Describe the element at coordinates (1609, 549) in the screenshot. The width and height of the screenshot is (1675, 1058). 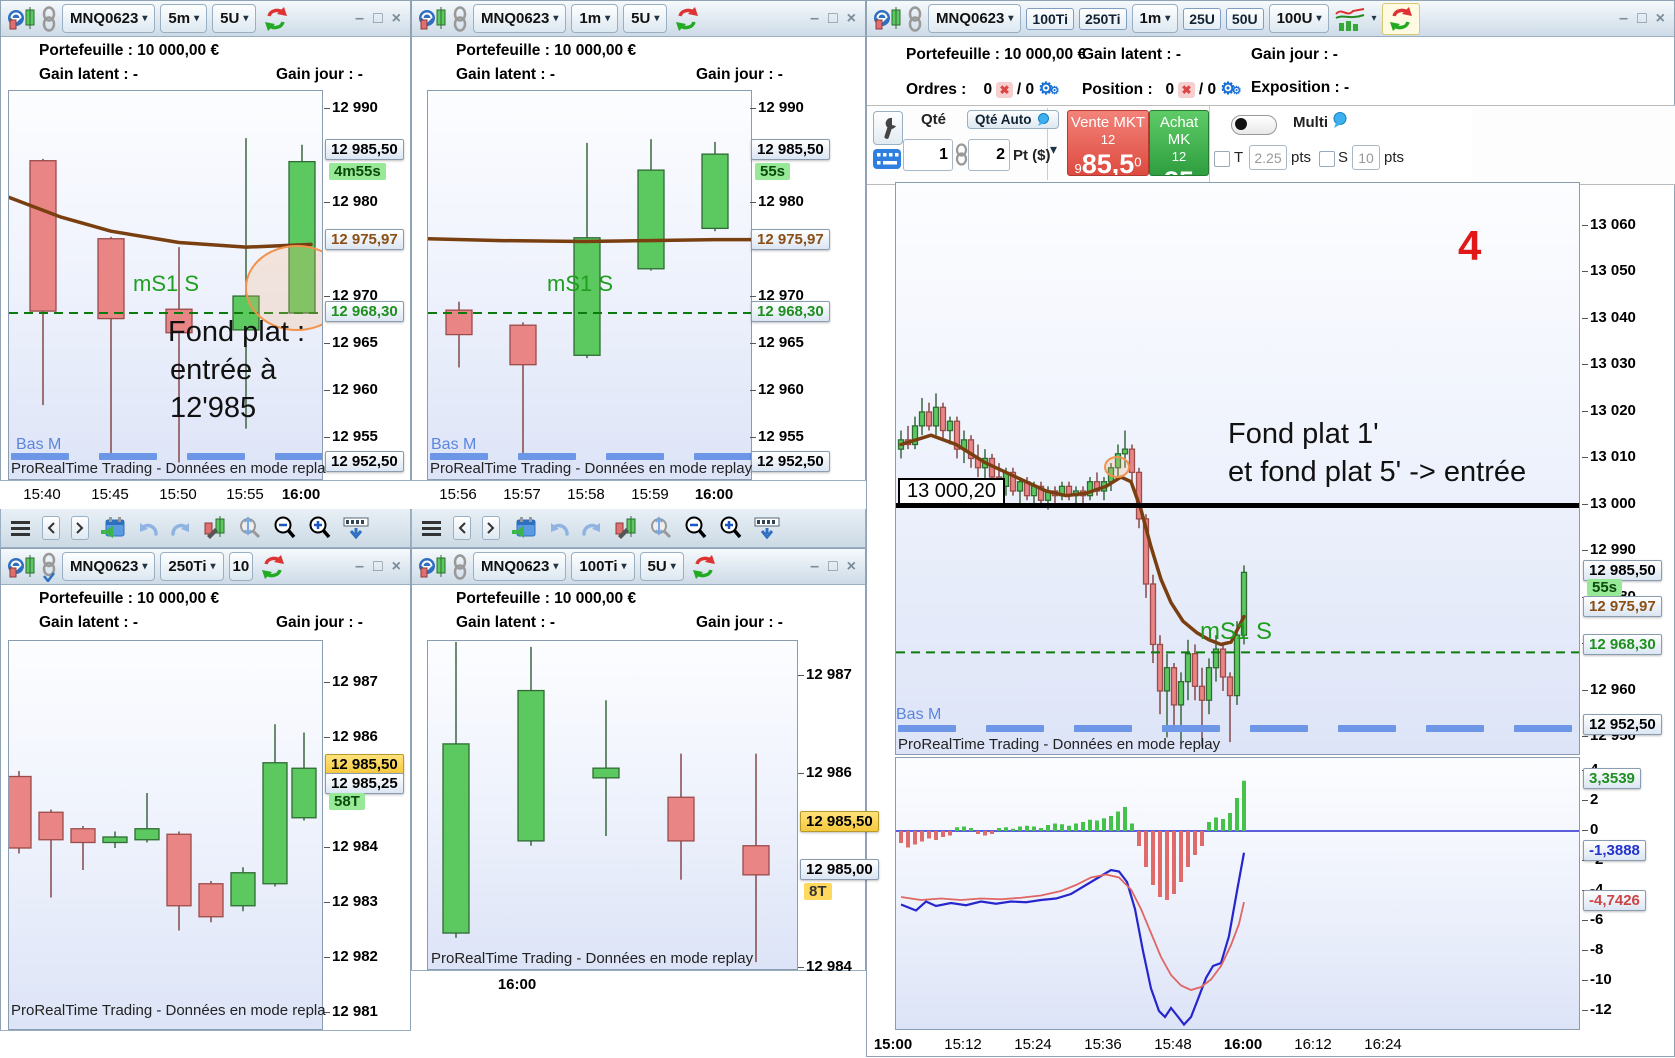
I see `price-tick: 12 990` at that location.